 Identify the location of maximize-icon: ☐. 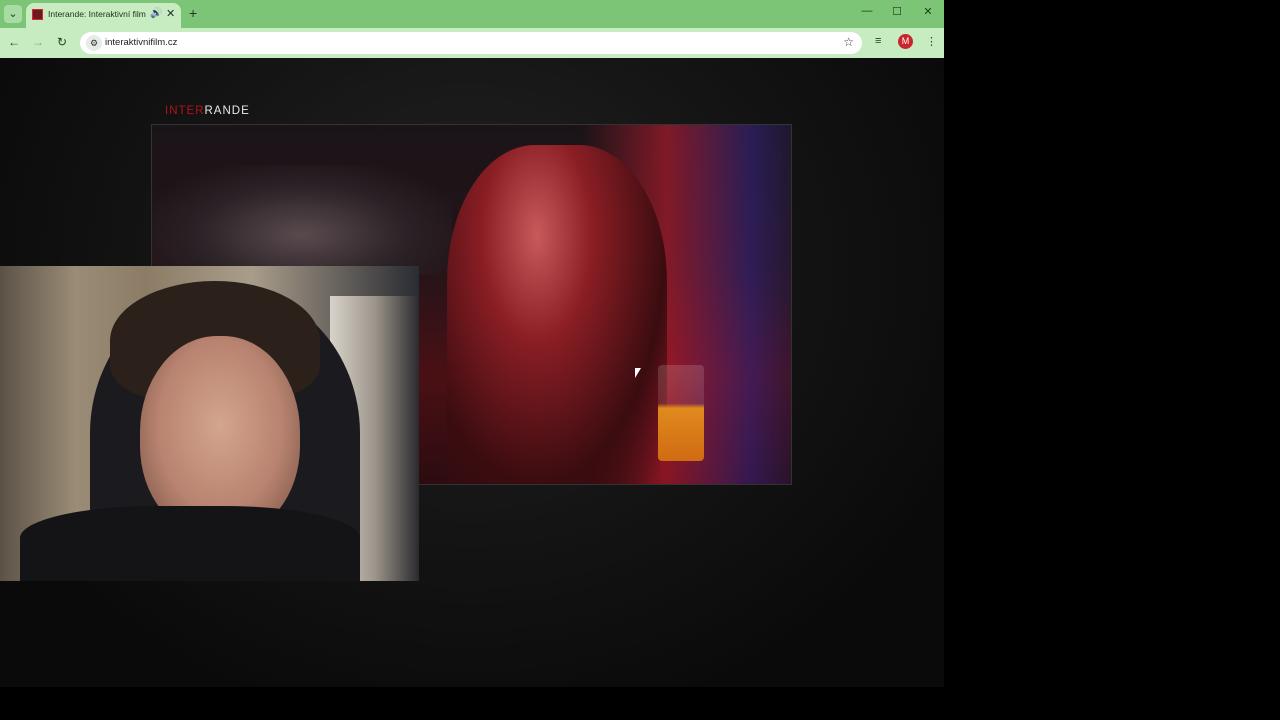
(897, 11).